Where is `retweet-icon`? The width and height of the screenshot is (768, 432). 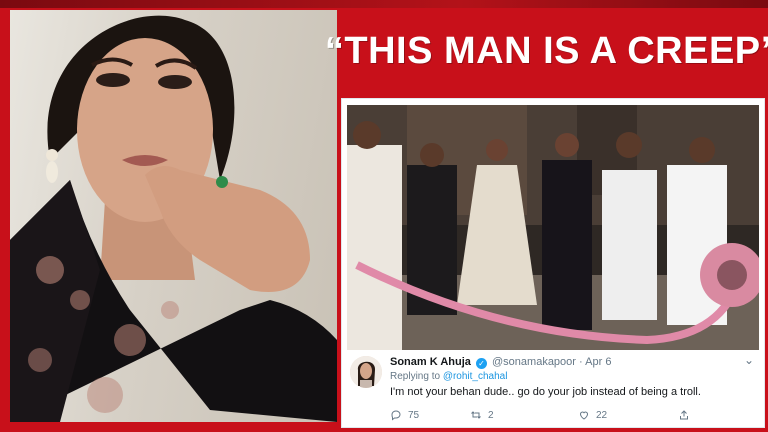 retweet-icon is located at coordinates (476, 415).